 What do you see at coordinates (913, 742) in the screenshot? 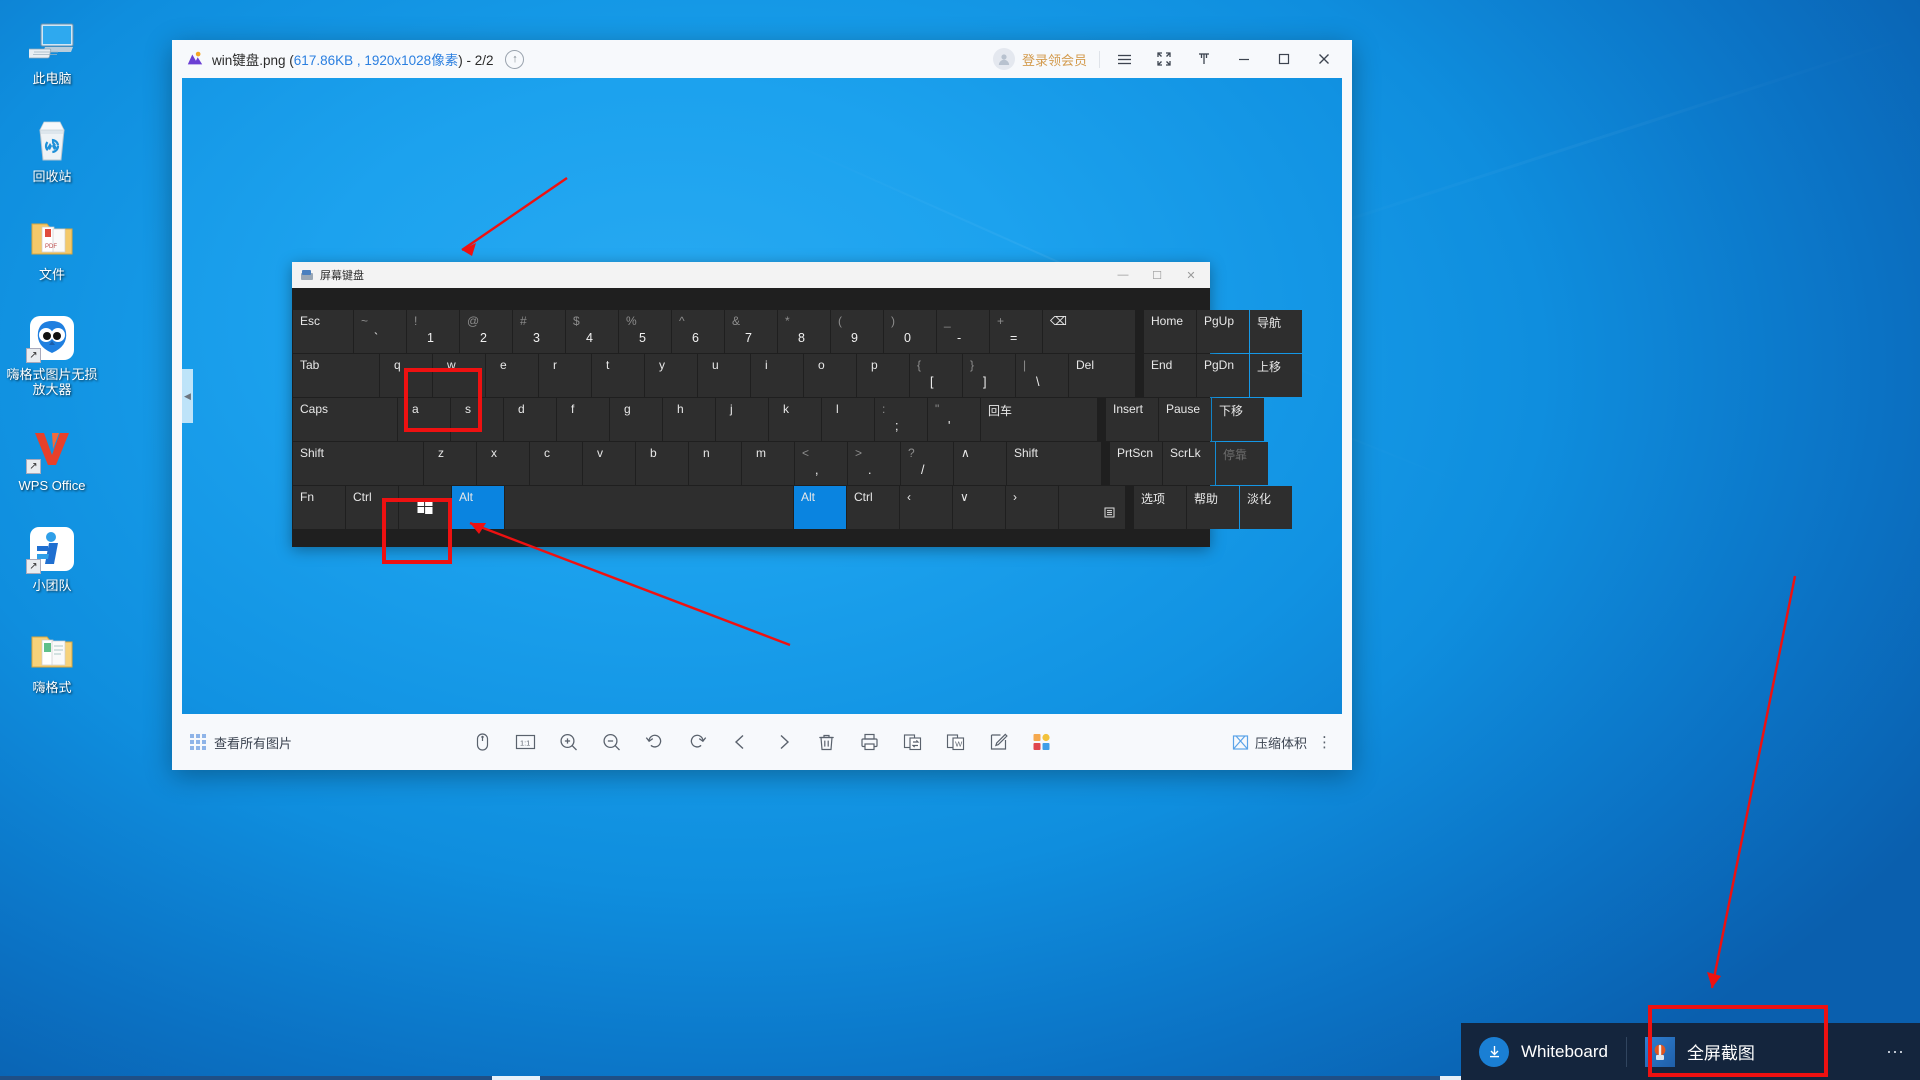
I see `convert-image-tool` at bounding box center [913, 742].